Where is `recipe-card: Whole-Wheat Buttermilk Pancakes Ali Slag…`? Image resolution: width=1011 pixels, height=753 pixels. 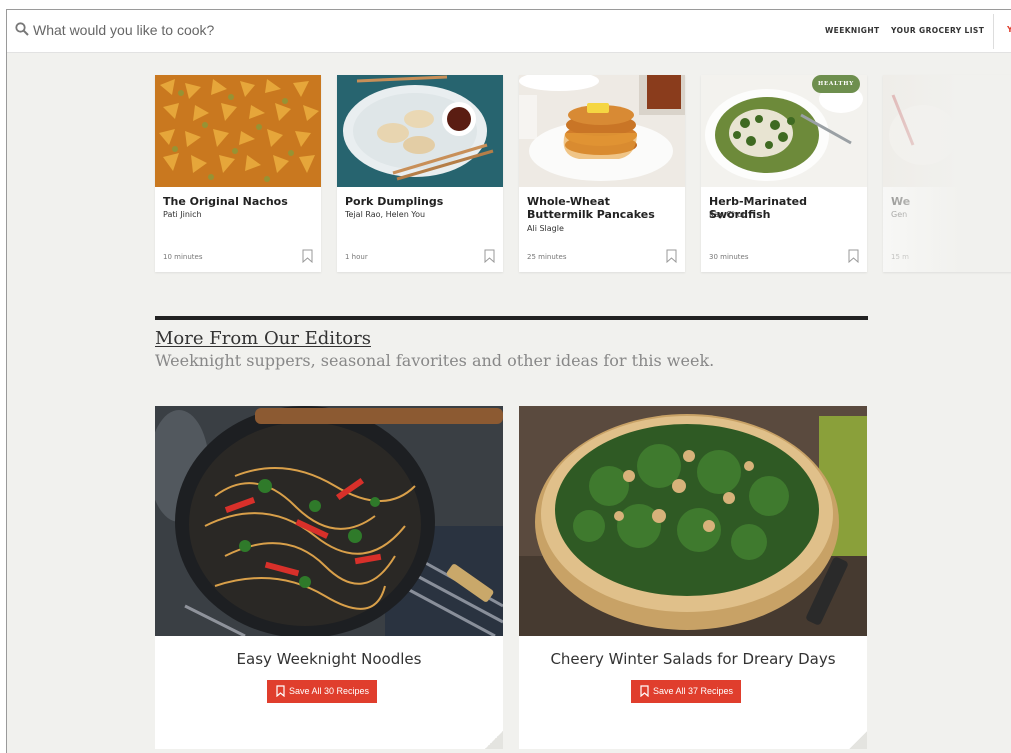 recipe-card: Whole-Wheat Buttermilk Pancakes Ali Slag… is located at coordinates (602, 173).